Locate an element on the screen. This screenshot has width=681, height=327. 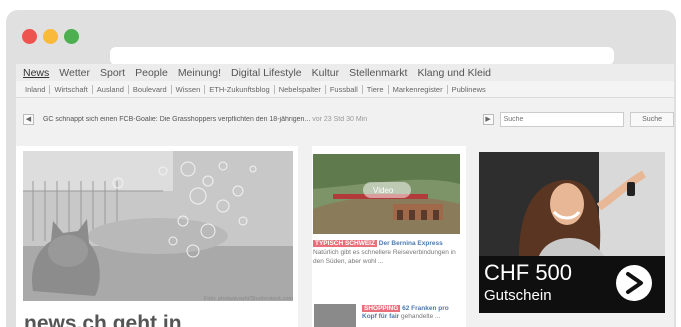
ad-price: CHF 500 is located at coordinates (528, 272).